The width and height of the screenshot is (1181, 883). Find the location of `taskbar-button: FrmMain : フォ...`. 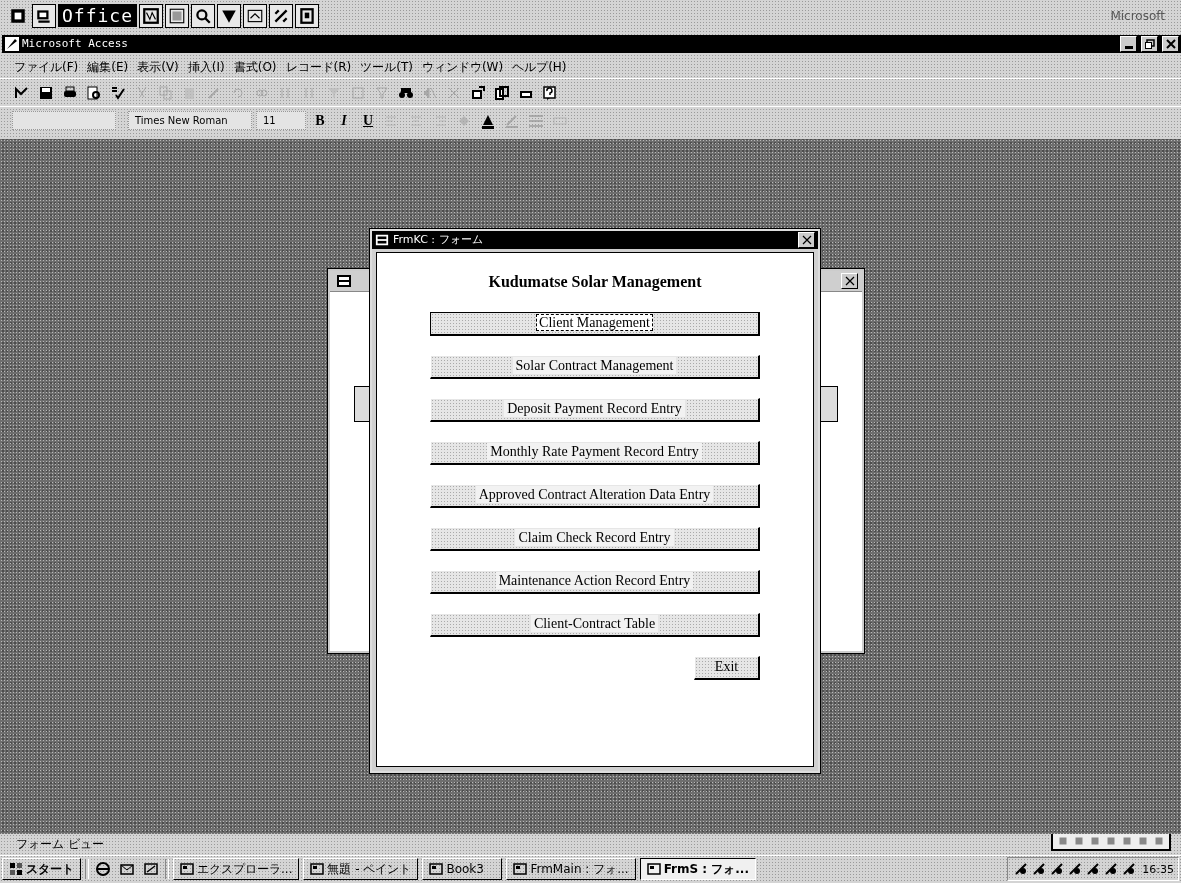

taskbar-button: FrmMain : フォ... is located at coordinates (571, 869).